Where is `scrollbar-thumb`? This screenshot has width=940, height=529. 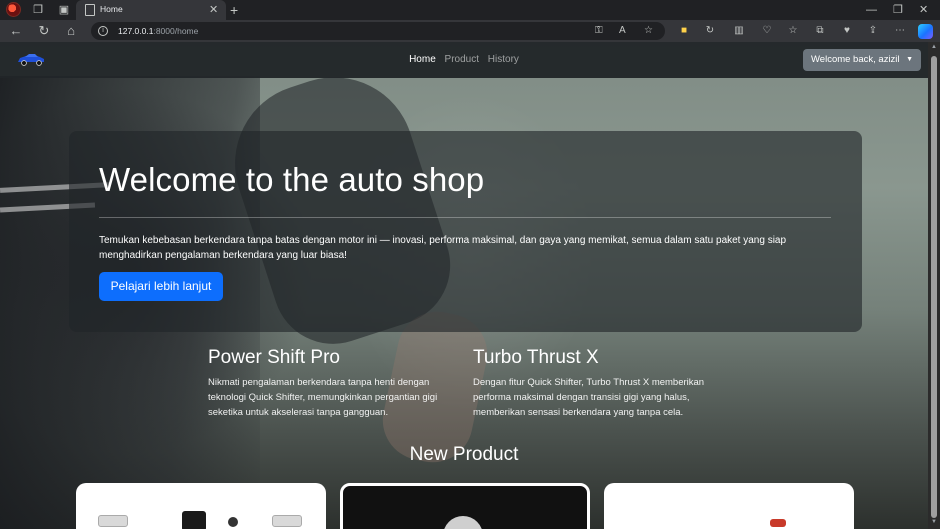
scrollbar-thumb is located at coordinates (934, 287).